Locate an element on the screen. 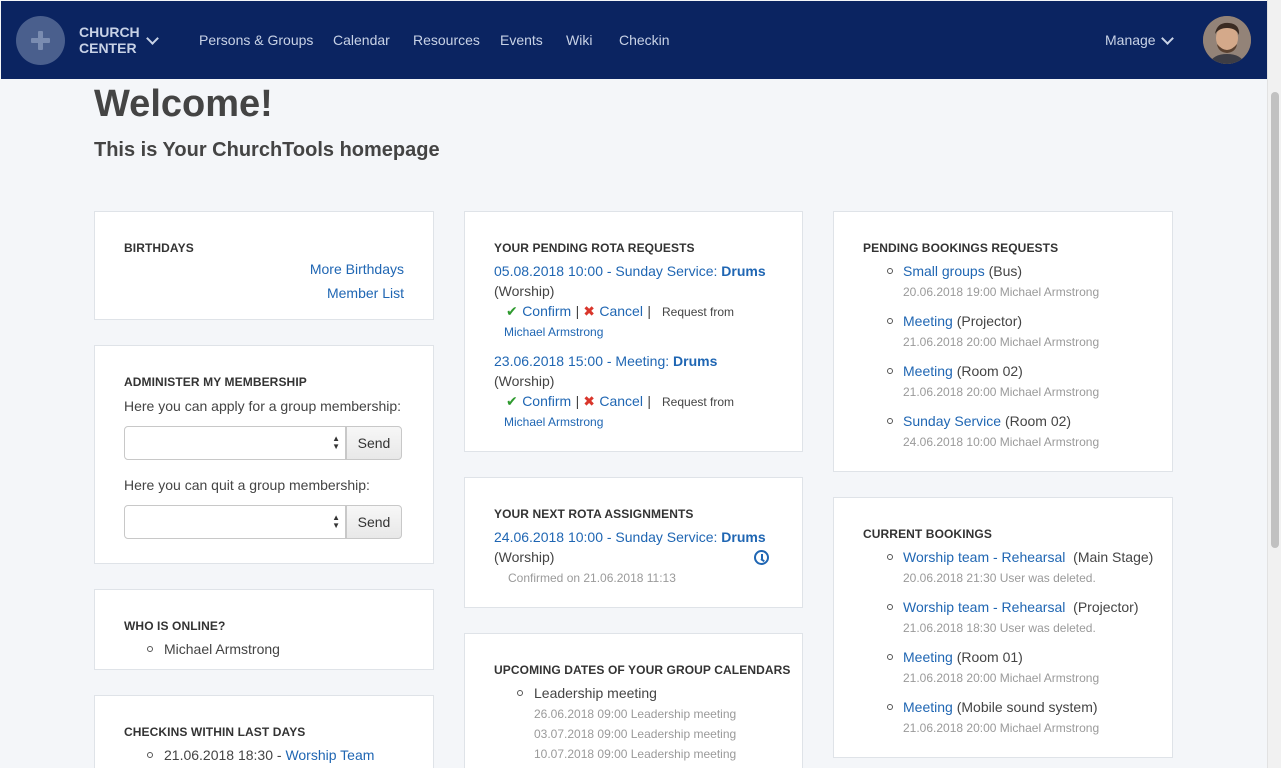 This screenshot has height=768, width=1281. quit-text: Here you can quit a group membership: is located at coordinates (247, 485).